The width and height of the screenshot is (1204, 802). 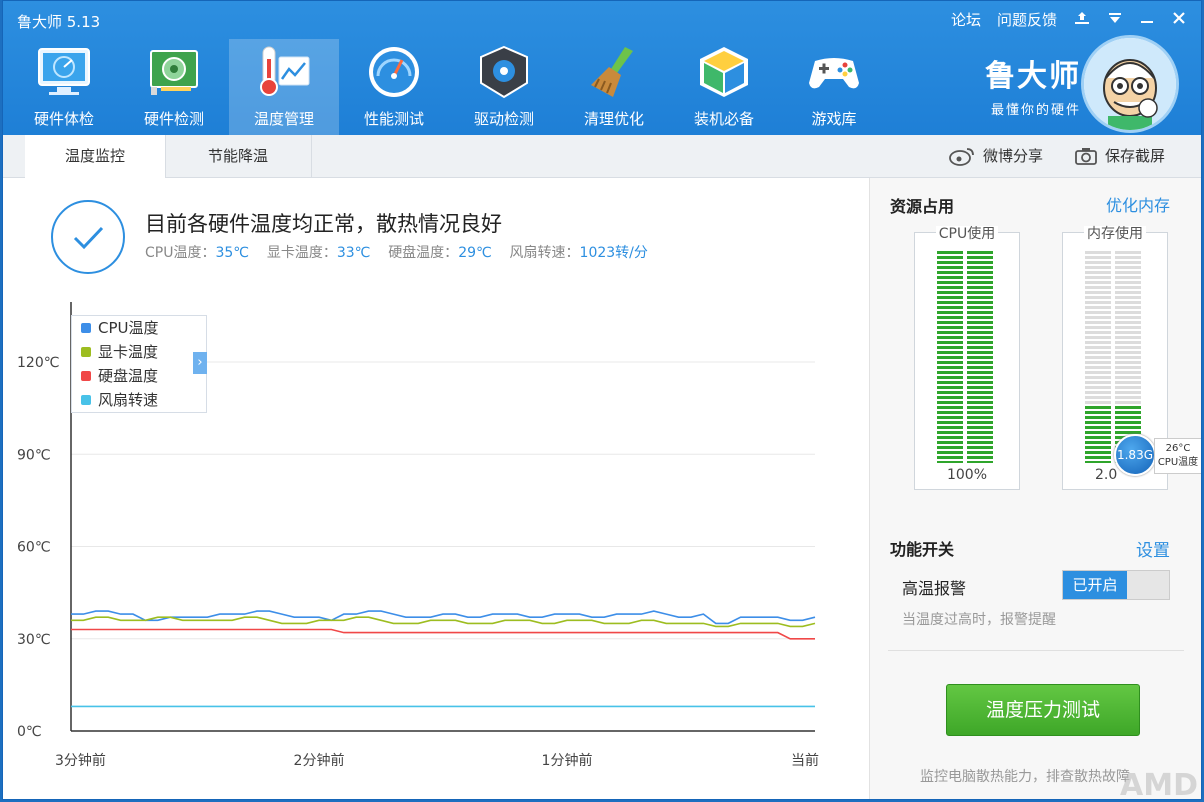 I want to click on top-links: 论坛 问题反馈, so click(x=1069, y=19).